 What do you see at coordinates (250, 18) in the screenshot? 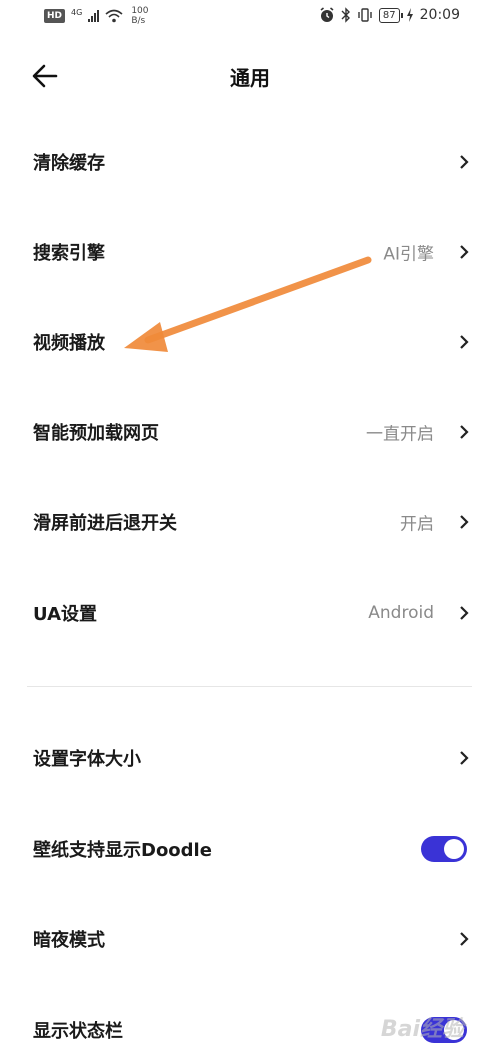
I see `status-bar: HD 4G 100 B/s 87 20:09` at bounding box center [250, 18].